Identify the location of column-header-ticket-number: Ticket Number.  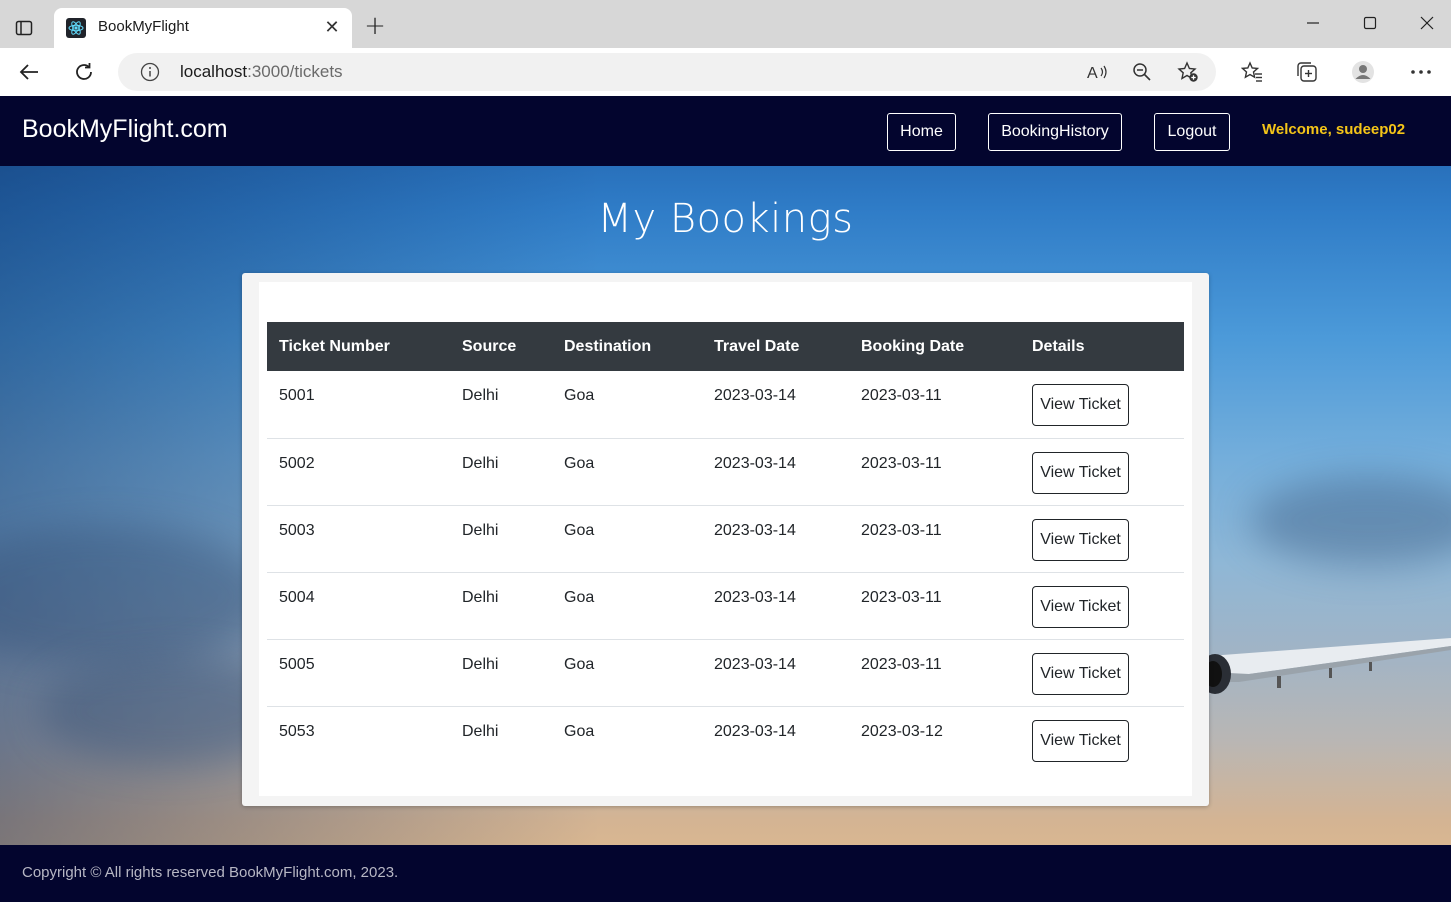
(358, 346).